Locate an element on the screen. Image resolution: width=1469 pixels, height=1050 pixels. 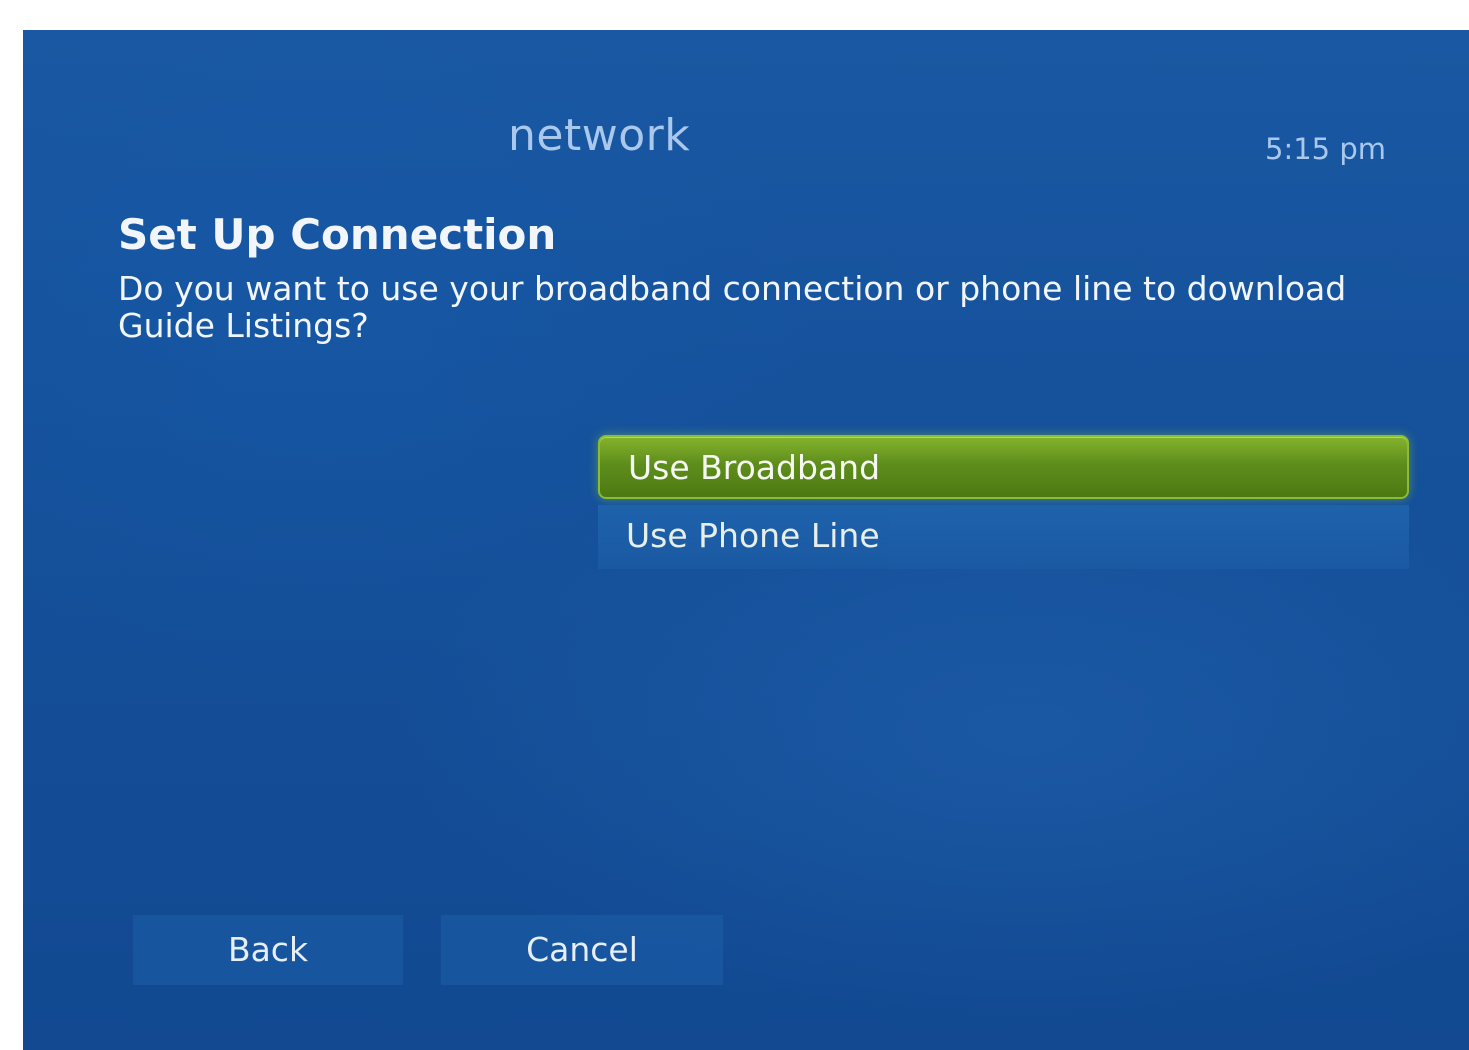
back-button-label: Back is located at coordinates (268, 949).